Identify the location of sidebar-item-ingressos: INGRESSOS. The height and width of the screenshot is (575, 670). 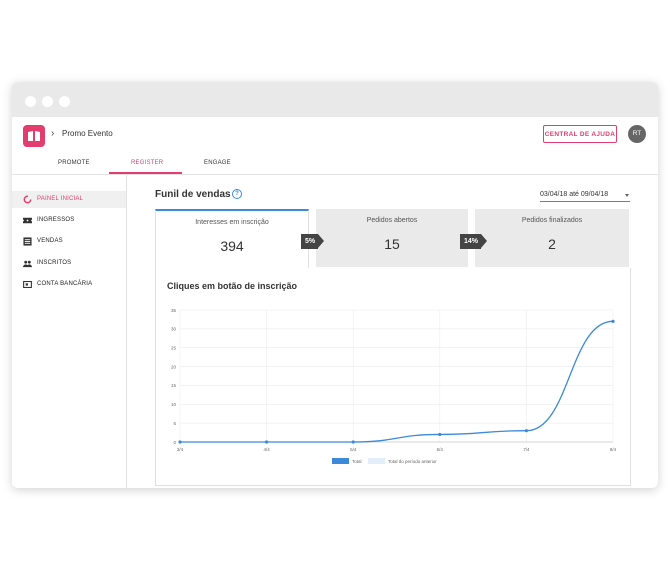
(69, 220).